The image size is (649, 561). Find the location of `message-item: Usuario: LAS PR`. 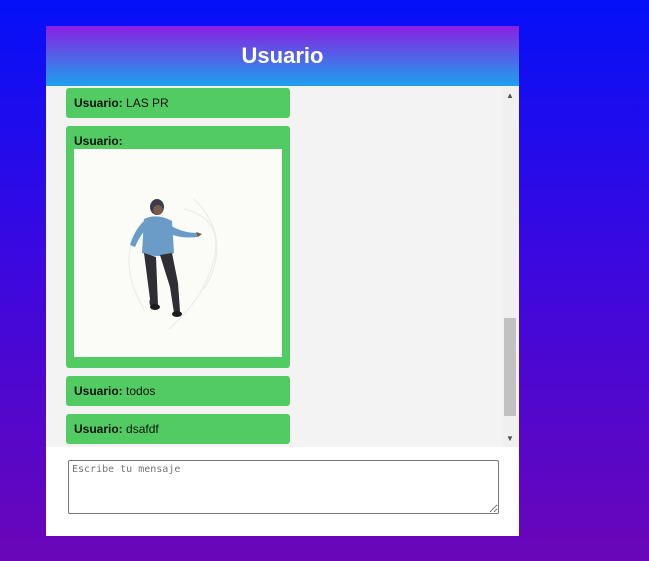

message-item: Usuario: LAS PR is located at coordinates (178, 103).